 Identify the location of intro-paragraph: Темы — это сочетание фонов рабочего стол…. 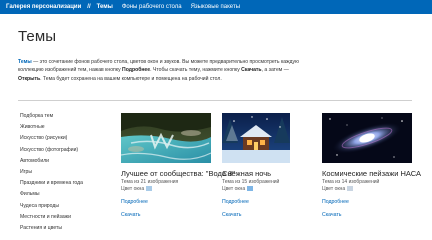
(163, 70).